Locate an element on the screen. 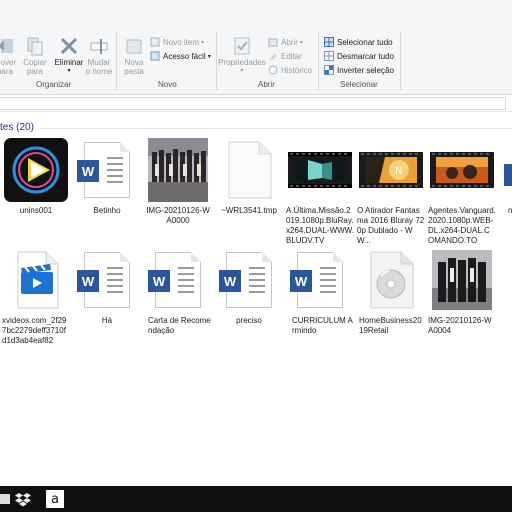 The image size is (512, 512). file-item: W Há is located at coordinates (107, 287).